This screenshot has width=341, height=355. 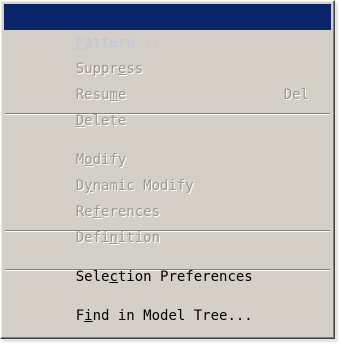 I want to click on menu-item-shortcut: Del, so click(x=296, y=95).